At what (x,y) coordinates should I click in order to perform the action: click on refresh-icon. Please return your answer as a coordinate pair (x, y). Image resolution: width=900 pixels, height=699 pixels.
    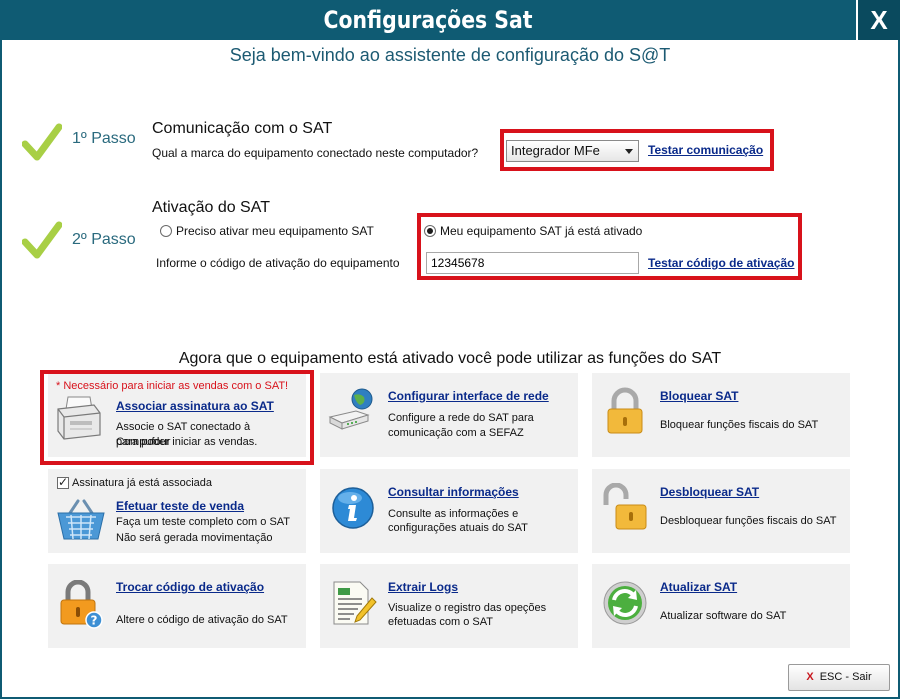
    Looking at the image, I should click on (625, 603).